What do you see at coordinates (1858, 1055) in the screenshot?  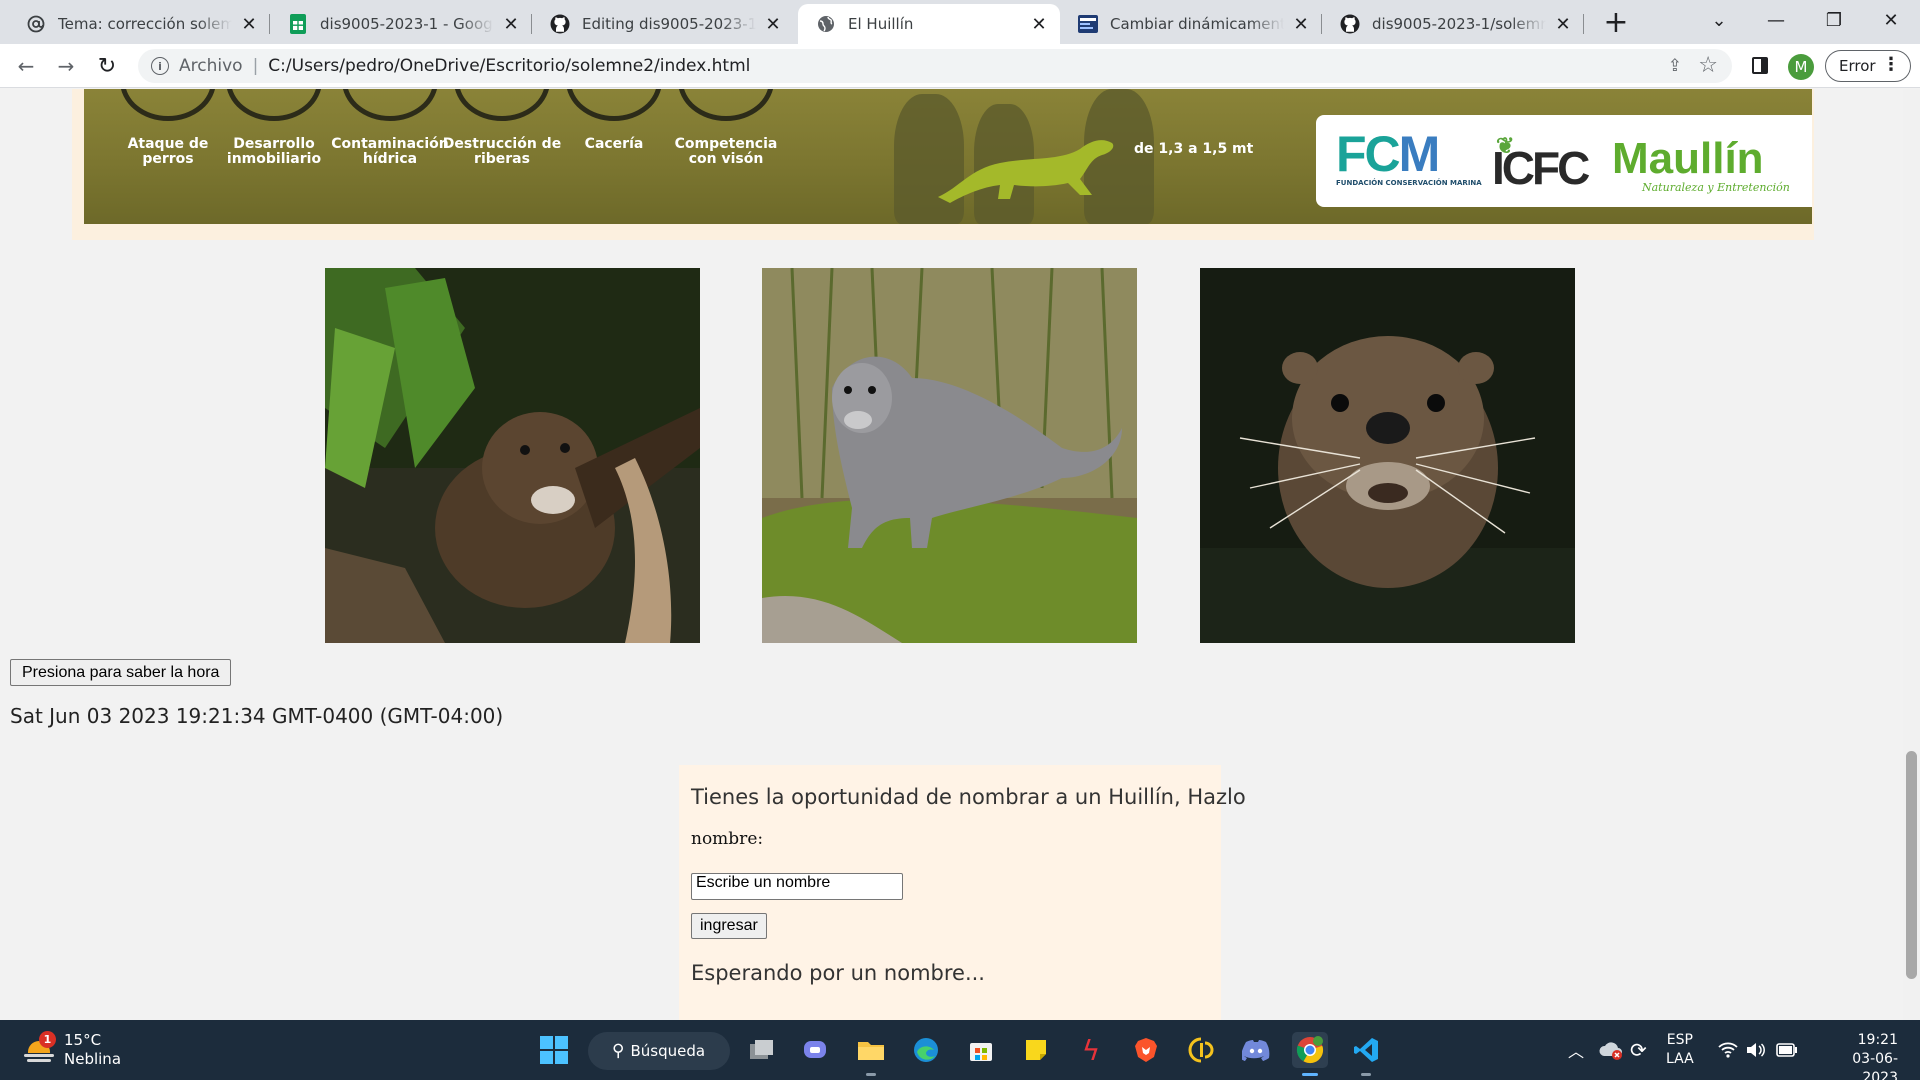 I see `system-clock: 19:21 03-06-2023` at bounding box center [1858, 1055].